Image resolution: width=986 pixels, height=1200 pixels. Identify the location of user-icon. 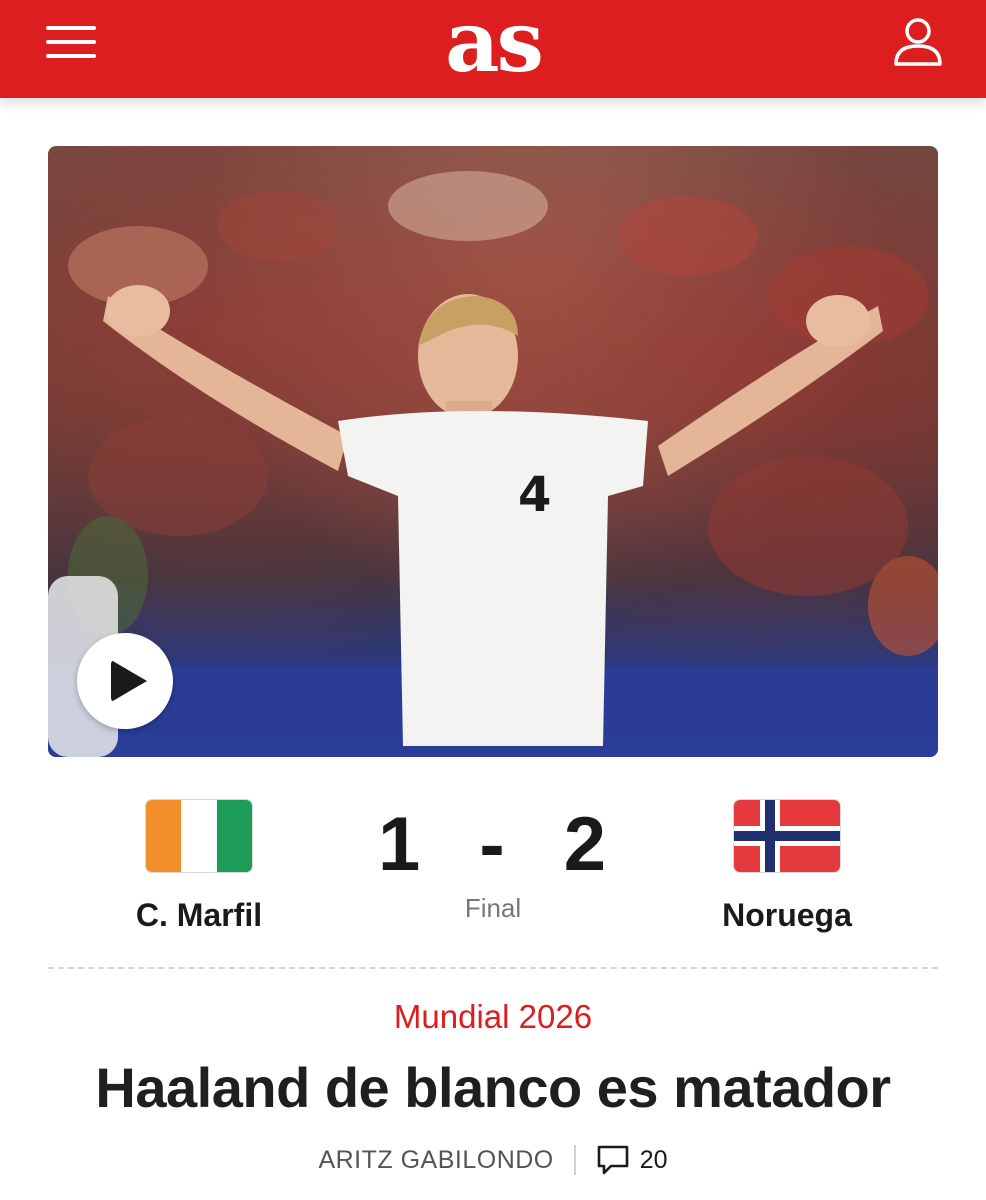
(918, 42).